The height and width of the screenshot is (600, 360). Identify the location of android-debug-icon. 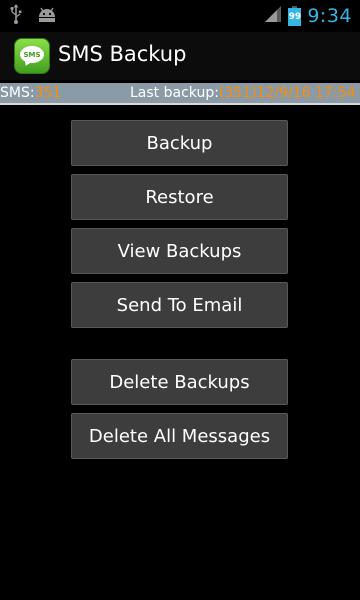
(47, 16).